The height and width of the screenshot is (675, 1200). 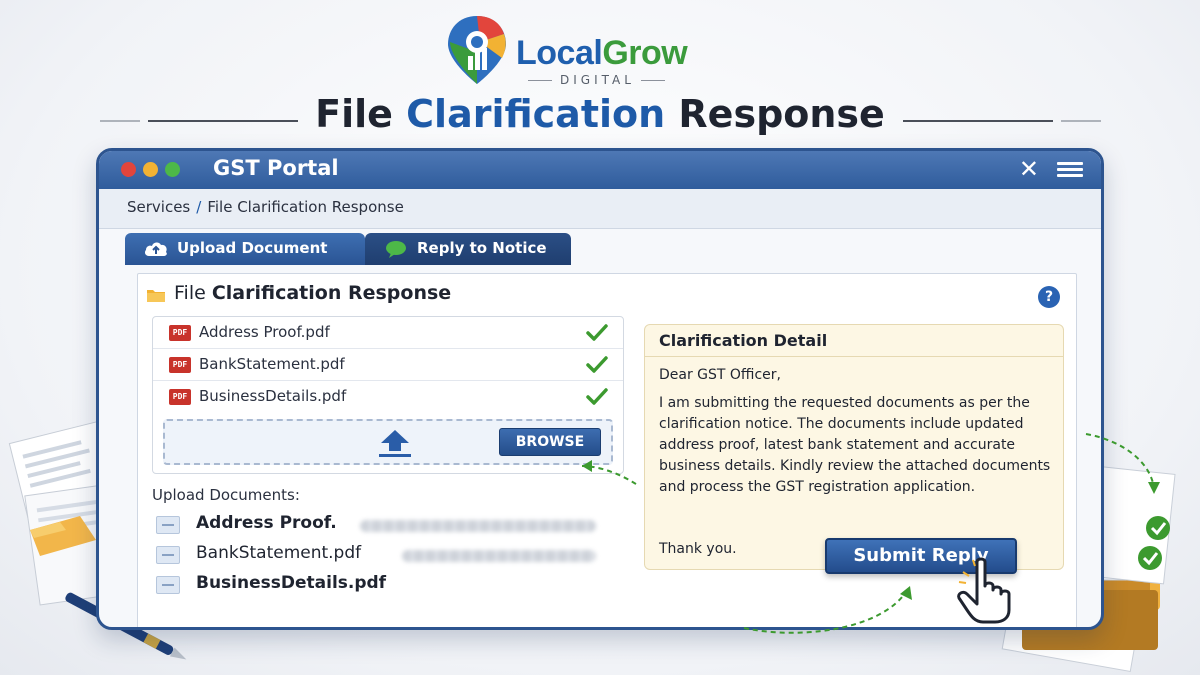 What do you see at coordinates (550, 442) in the screenshot?
I see `browse-button: BROWSE` at bounding box center [550, 442].